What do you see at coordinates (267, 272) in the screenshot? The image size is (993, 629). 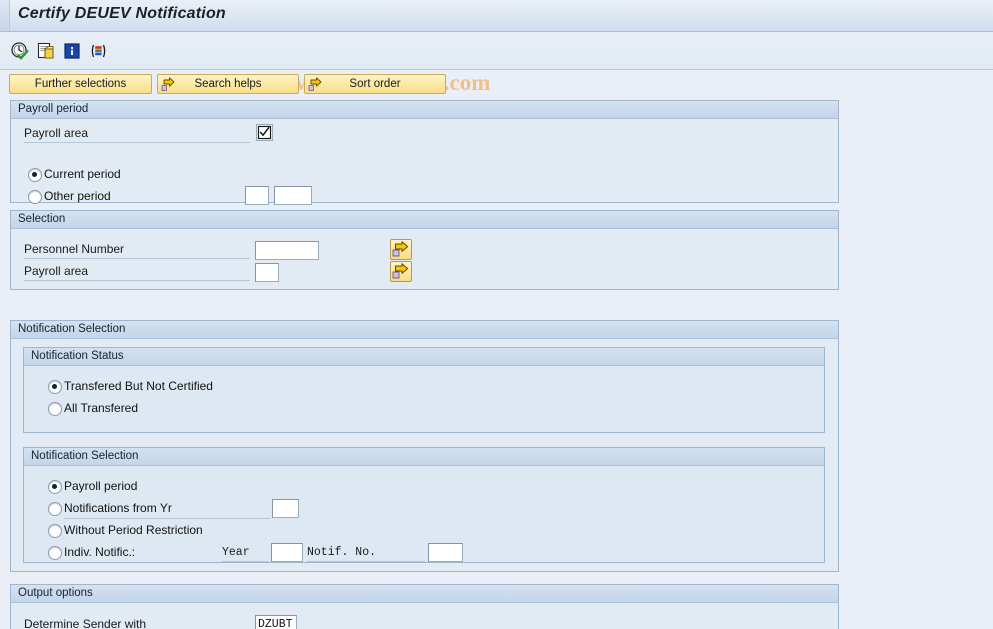 I see `selection-payroll-area-input` at bounding box center [267, 272].